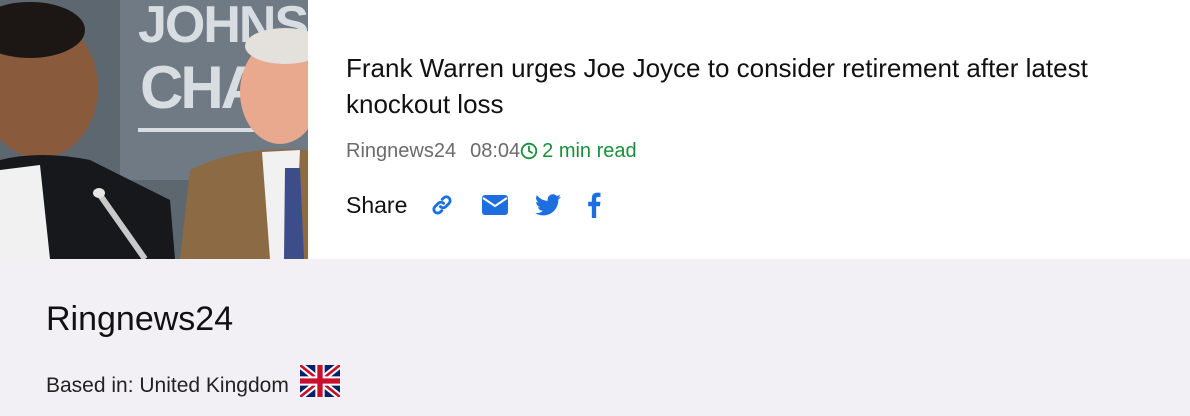 The width and height of the screenshot is (1190, 416). I want to click on article-meta: Ringnews24 08:04 2 min read, so click(491, 151).